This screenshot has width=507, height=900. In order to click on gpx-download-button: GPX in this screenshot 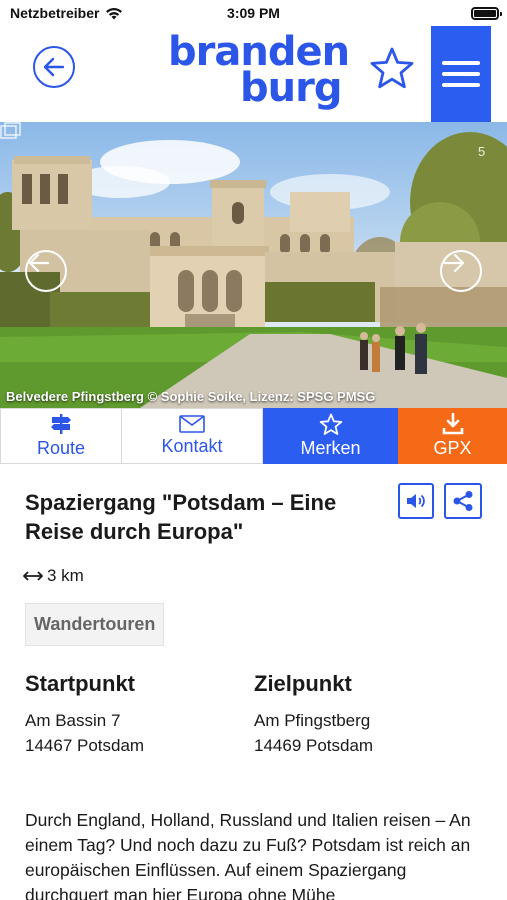, I will do `click(452, 436)`.